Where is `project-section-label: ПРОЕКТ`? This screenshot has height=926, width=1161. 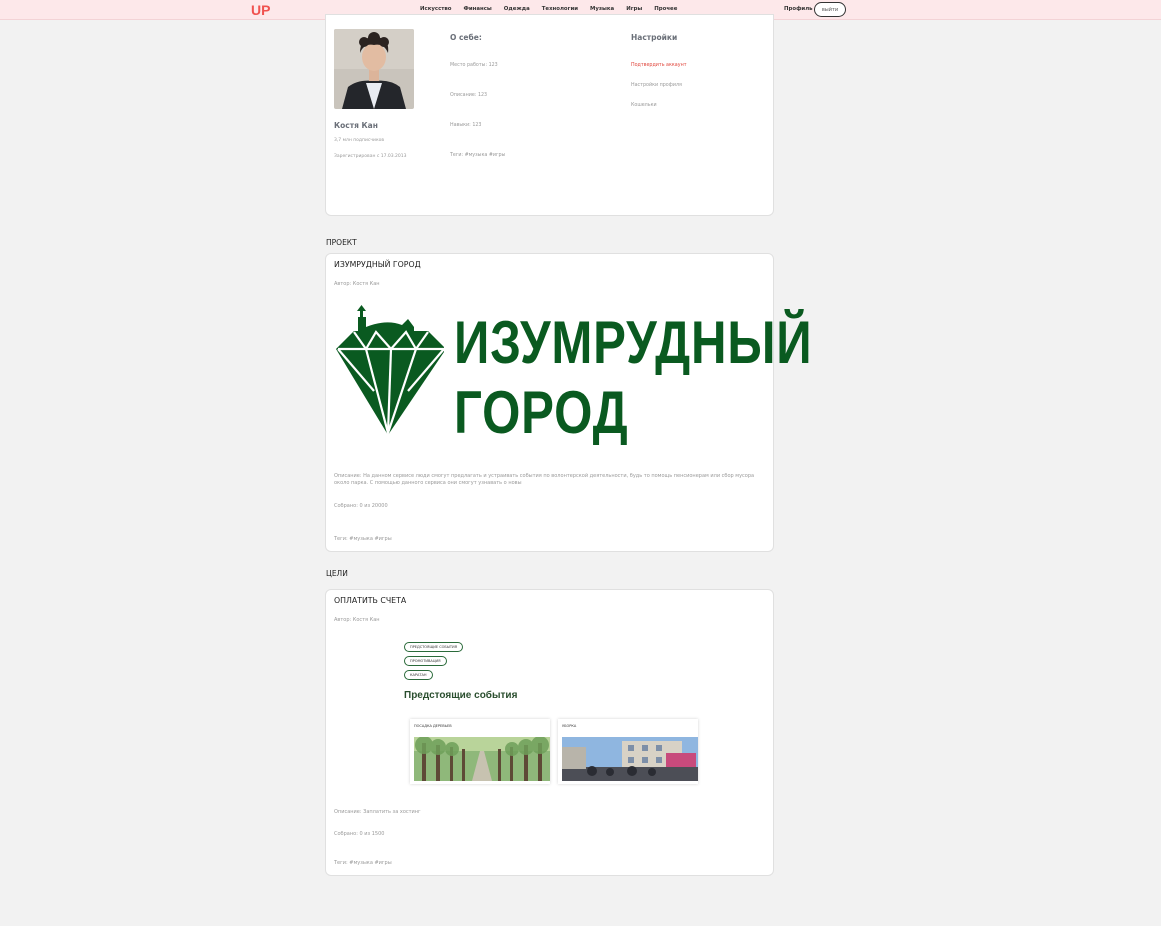
project-section-label: ПРОЕКТ is located at coordinates (341, 242).